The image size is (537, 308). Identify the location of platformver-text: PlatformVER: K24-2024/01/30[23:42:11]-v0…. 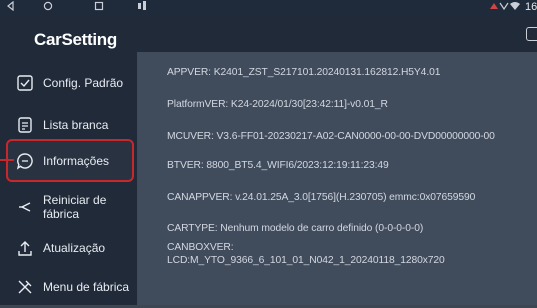
(277, 104).